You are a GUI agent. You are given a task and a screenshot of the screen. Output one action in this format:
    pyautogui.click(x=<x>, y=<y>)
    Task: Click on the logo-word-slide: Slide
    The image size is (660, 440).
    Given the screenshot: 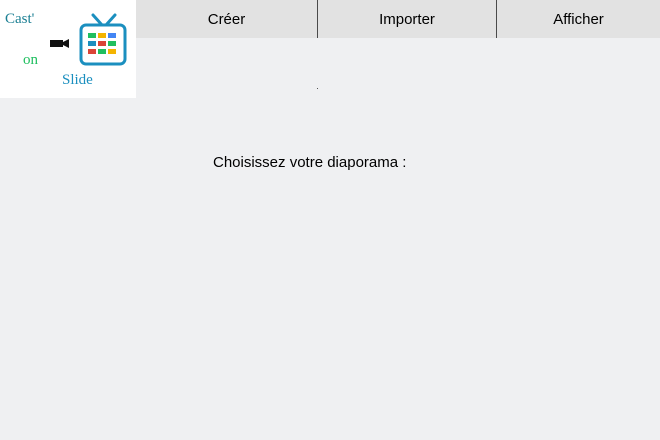 What is the action you would take?
    pyautogui.click(x=77, y=80)
    